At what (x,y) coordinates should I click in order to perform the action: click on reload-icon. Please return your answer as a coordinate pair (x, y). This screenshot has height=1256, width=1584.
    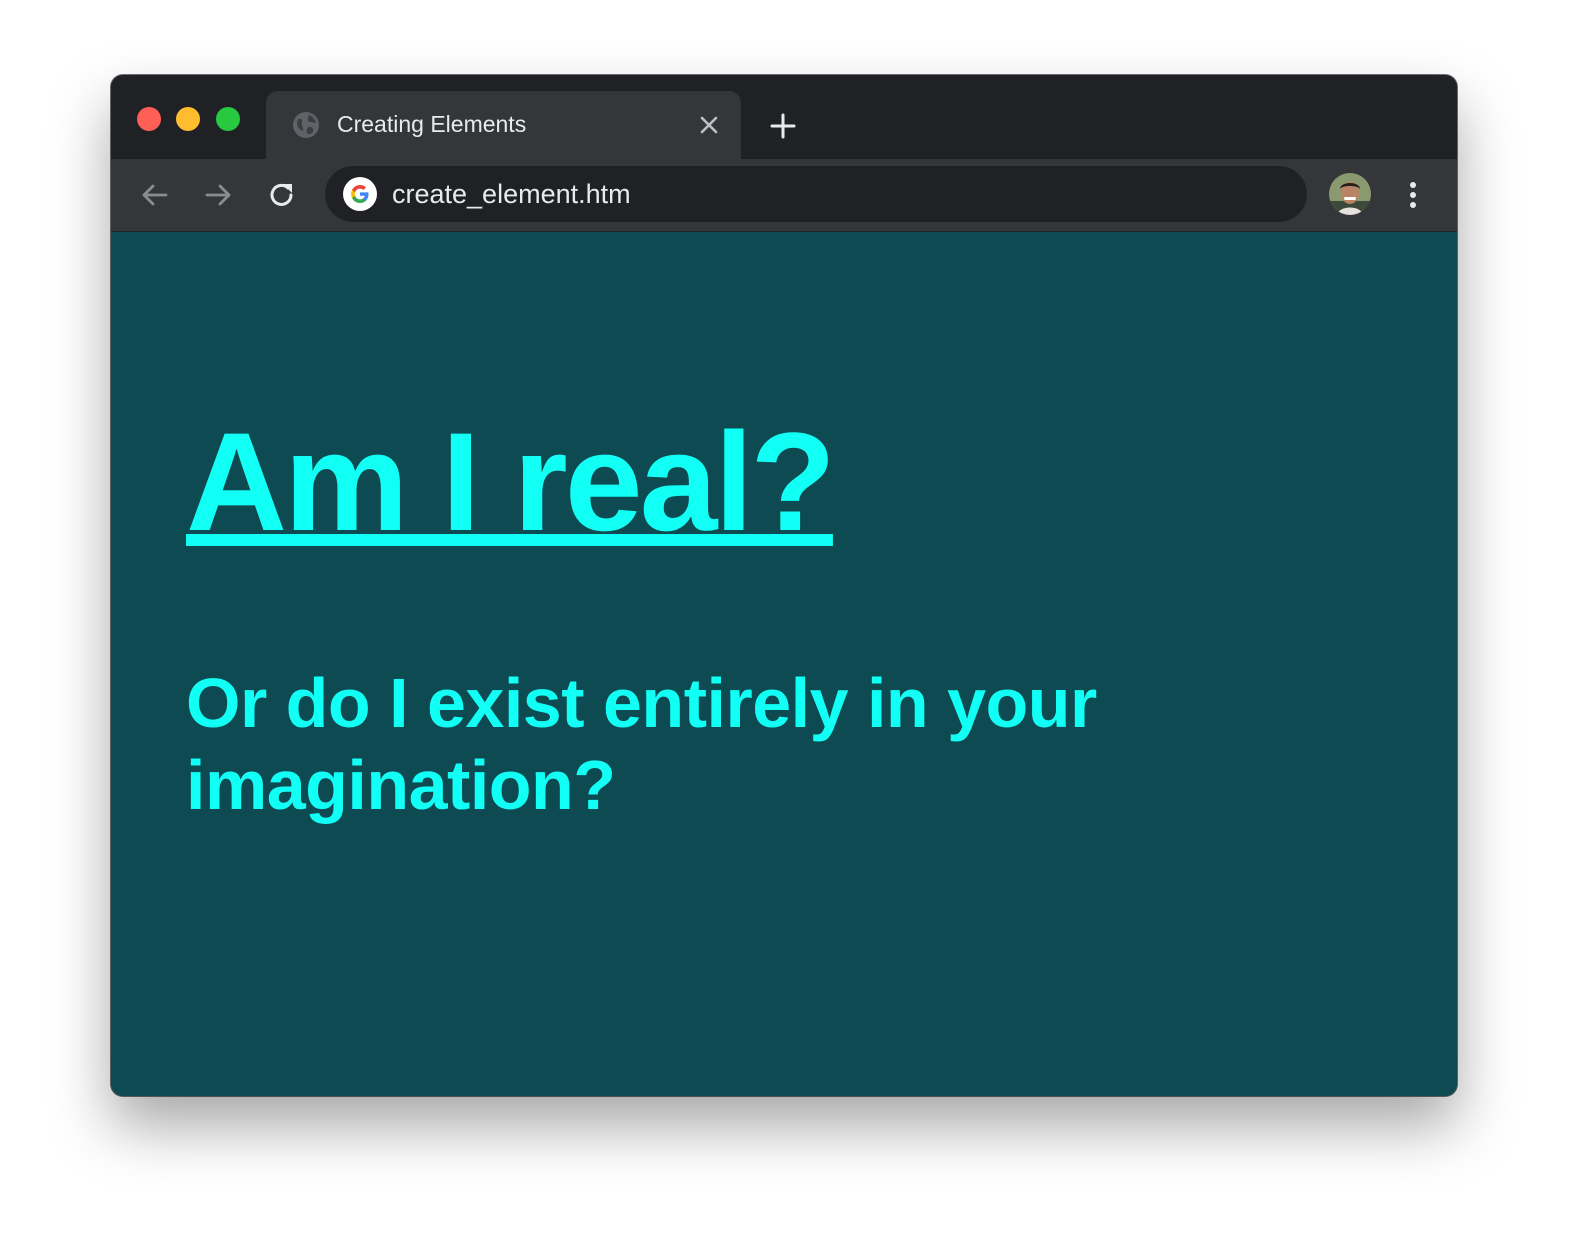
    Looking at the image, I should click on (282, 195).